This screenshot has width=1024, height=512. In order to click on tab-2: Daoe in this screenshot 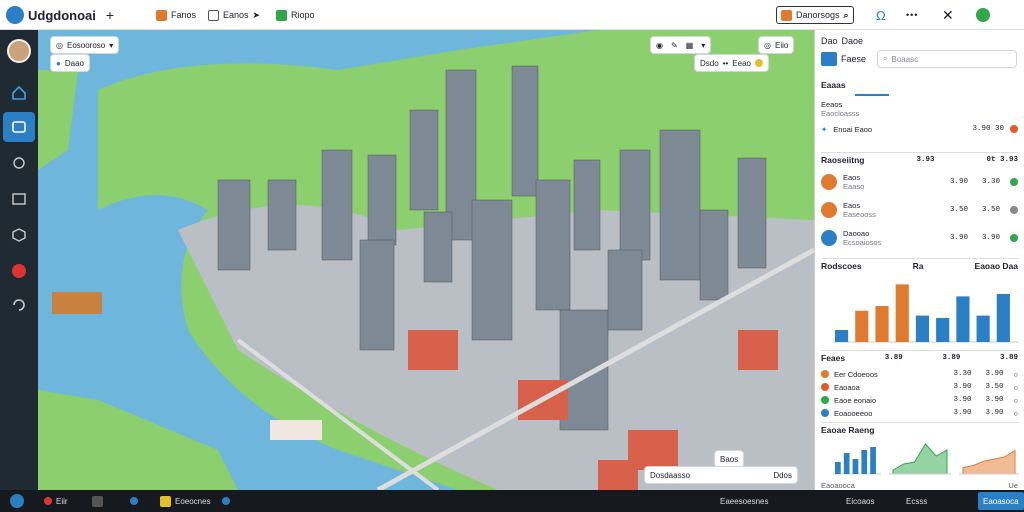, I will do `click(853, 41)`.